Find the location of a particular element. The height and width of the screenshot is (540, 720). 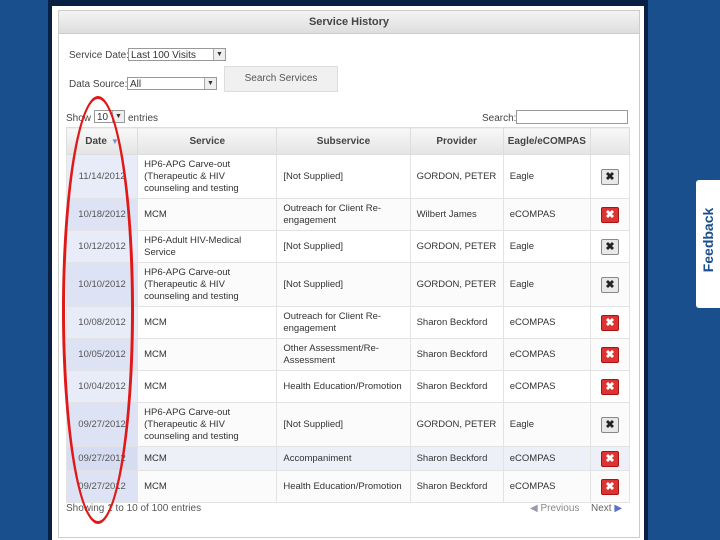

data-source-label: Data Source: is located at coordinates (98, 84).